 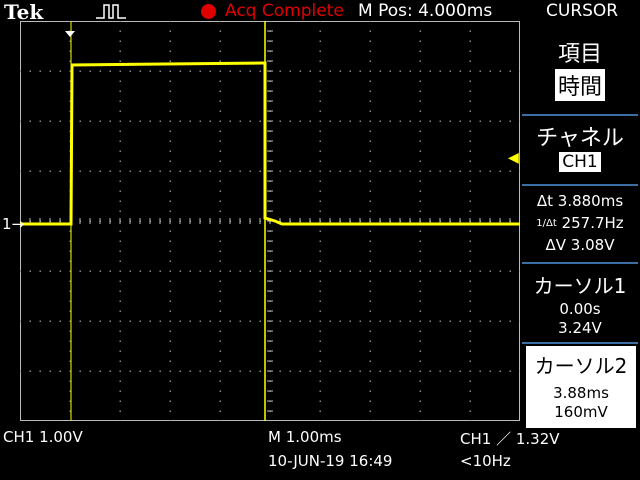 I want to click on trigger-level-marker: ◀, so click(x=513, y=158).